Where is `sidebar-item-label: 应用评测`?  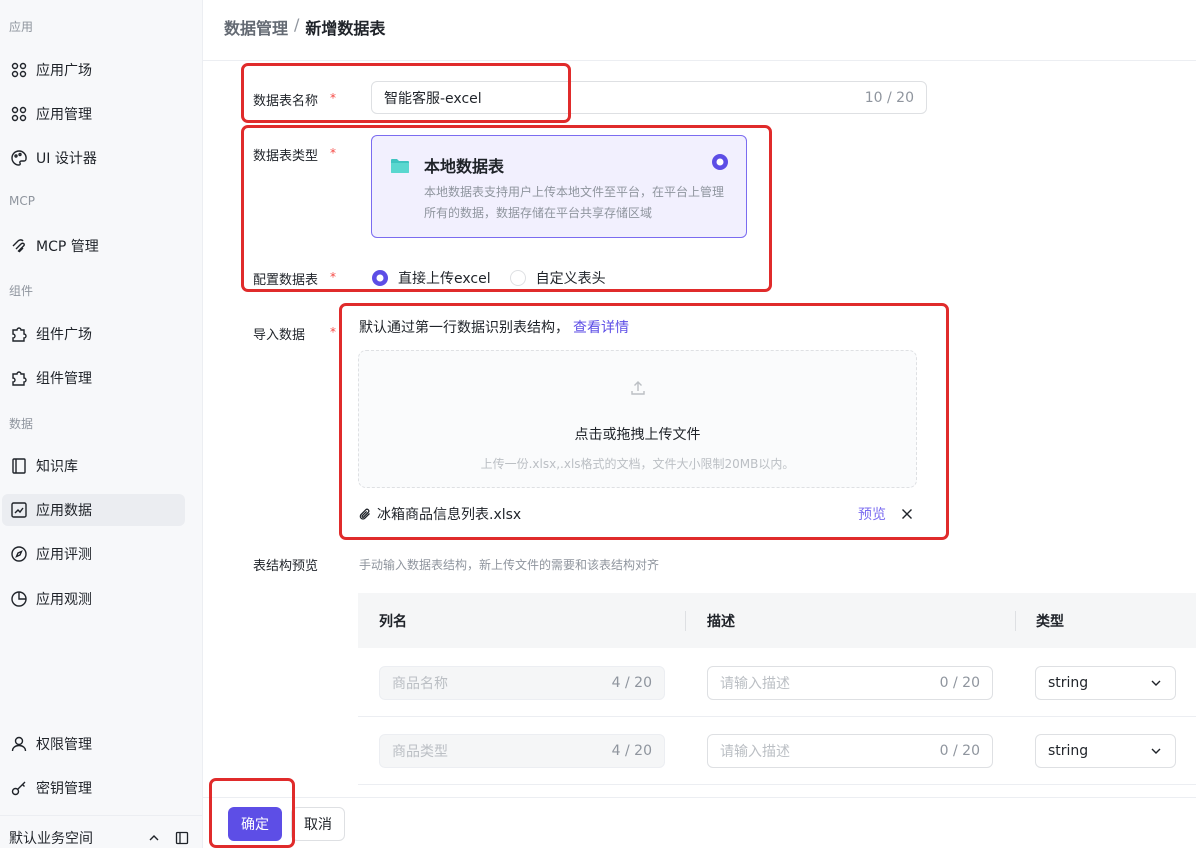 sidebar-item-label: 应用评测 is located at coordinates (64, 555).